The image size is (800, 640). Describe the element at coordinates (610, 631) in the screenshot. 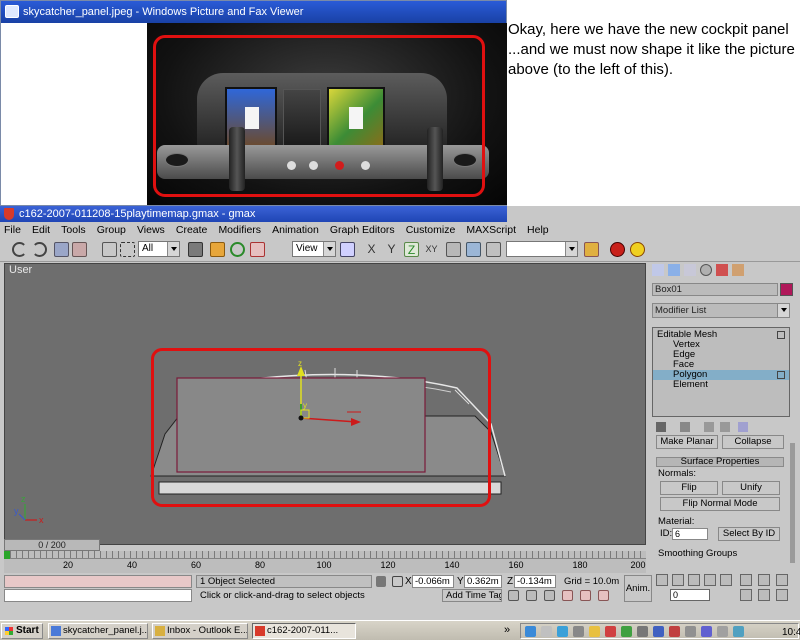

I see `antivirus-icon` at that location.